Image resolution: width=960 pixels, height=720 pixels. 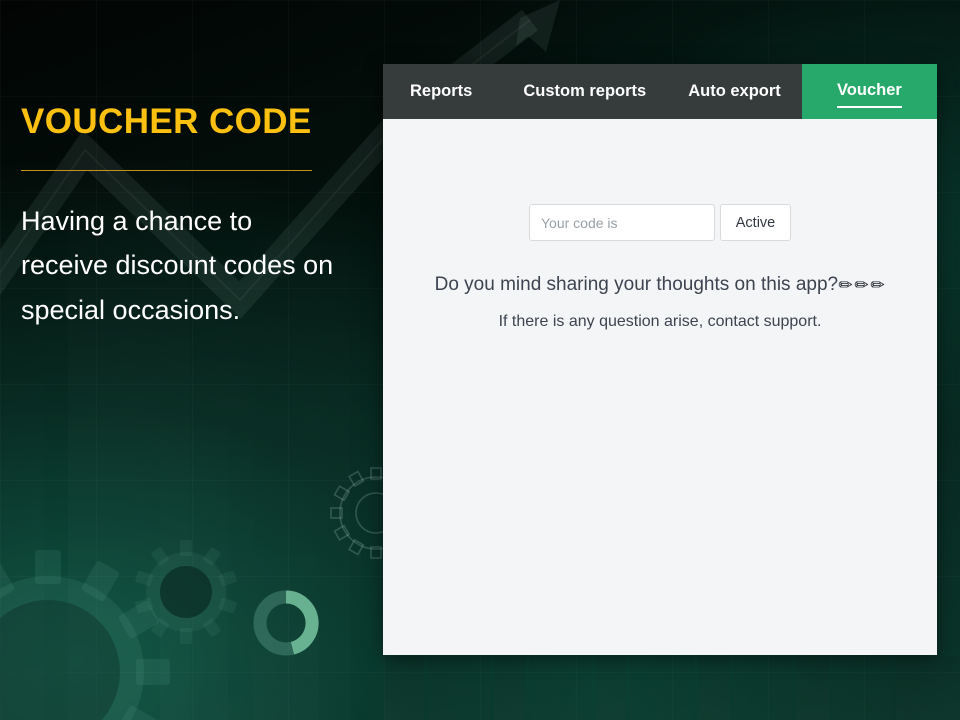 What do you see at coordinates (166, 170) in the screenshot?
I see `title-divider` at bounding box center [166, 170].